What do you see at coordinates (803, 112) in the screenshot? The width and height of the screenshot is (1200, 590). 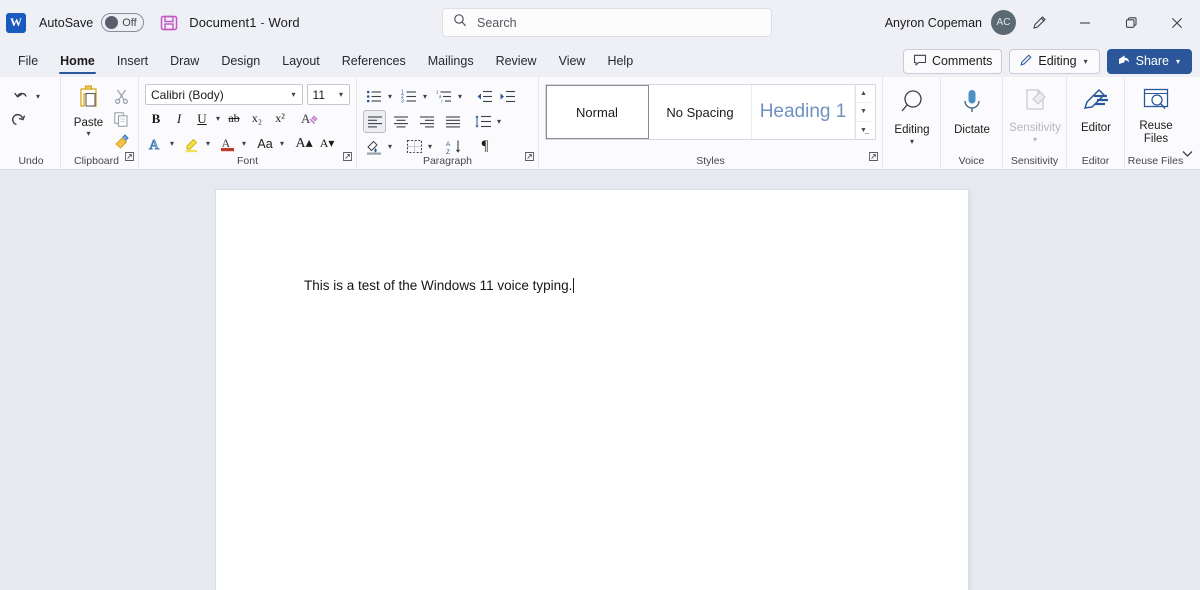 I see `style-heading-1: Heading 1` at bounding box center [803, 112].